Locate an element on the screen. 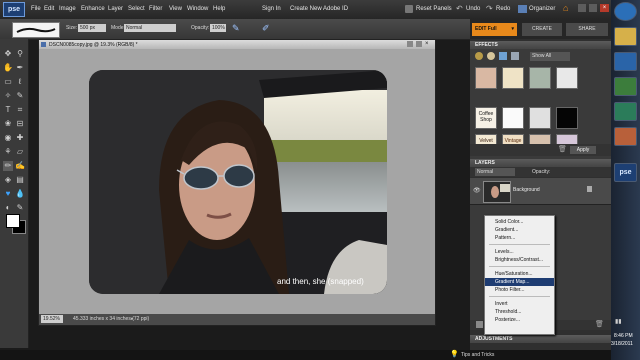  sign-in-link: Sign In is located at coordinates (271, 9).